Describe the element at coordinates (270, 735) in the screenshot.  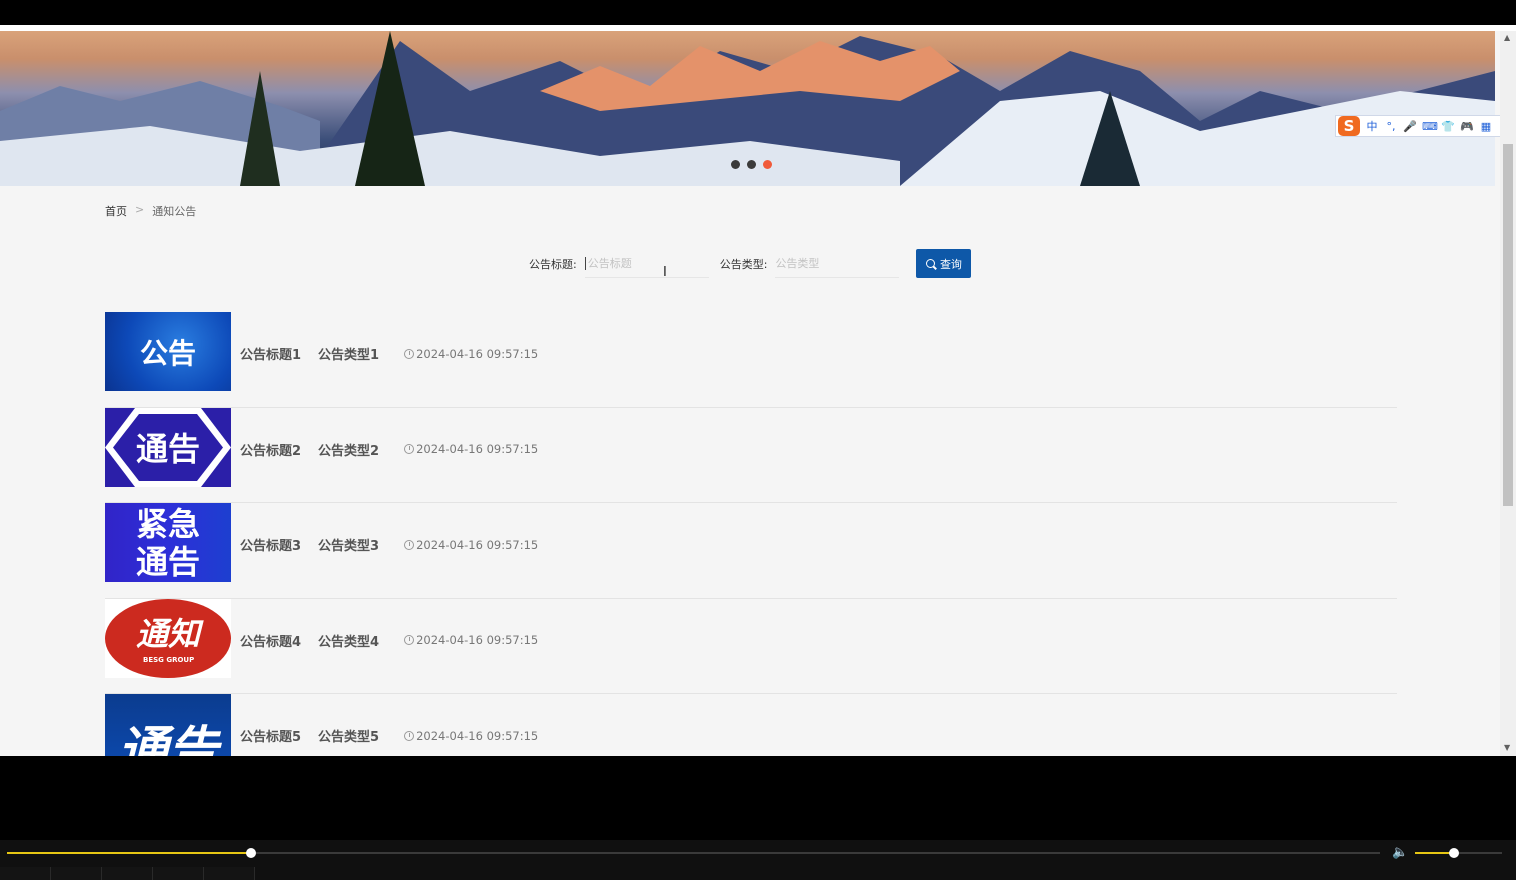
I see `notice-title: 公告标题5` at that location.